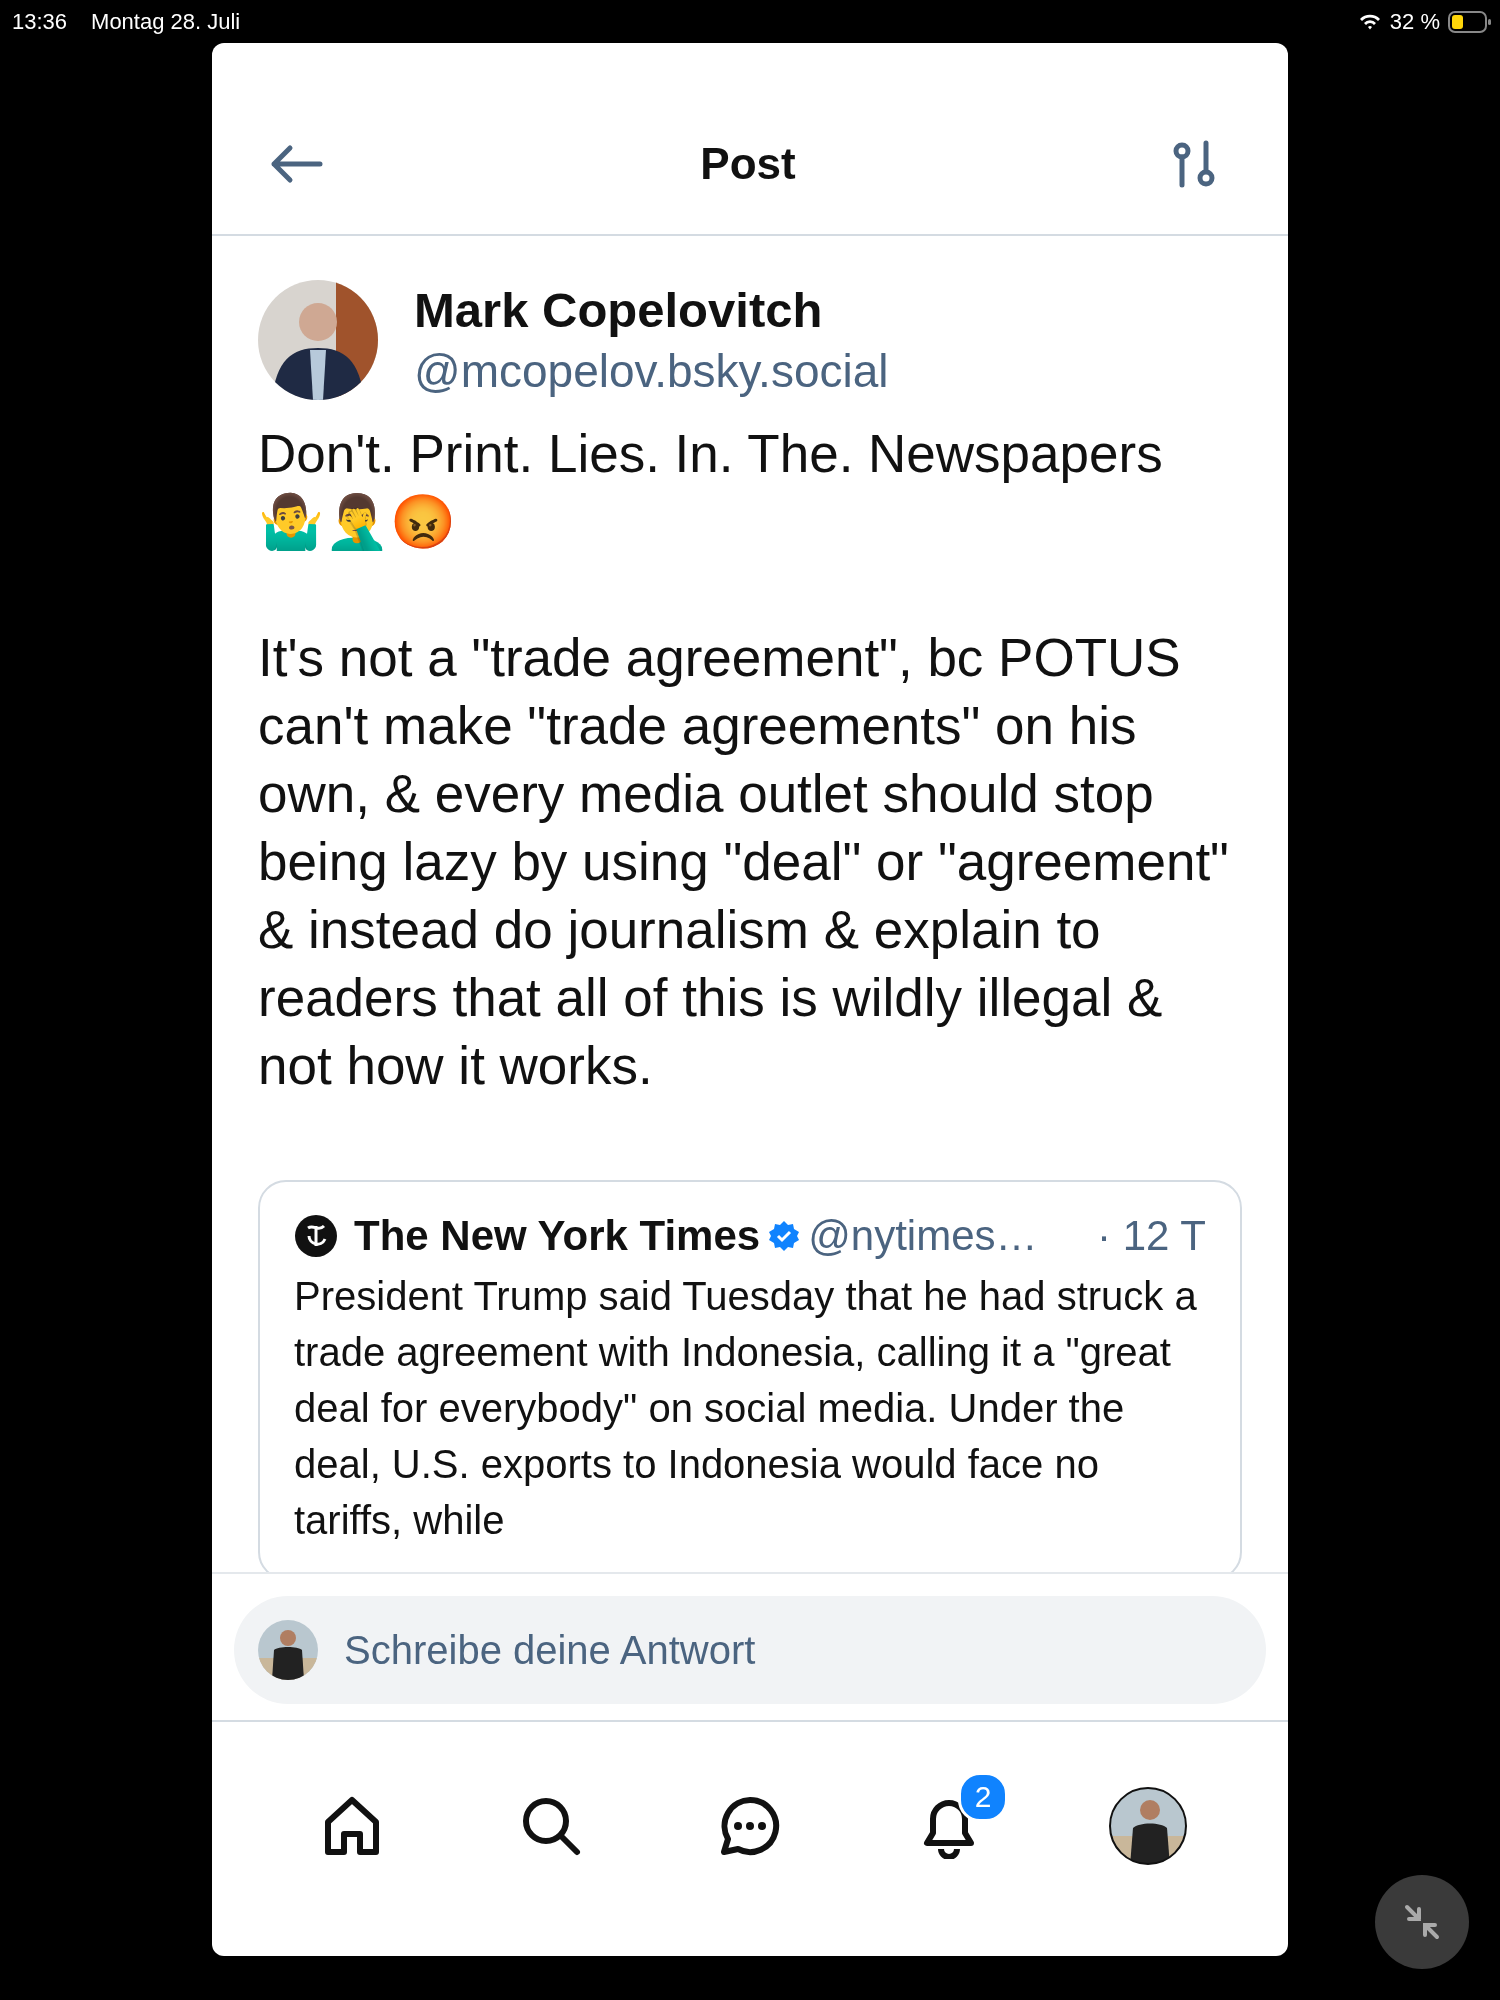  Describe the element at coordinates (40, 21) in the screenshot. I see `status-time: 13:36` at that location.